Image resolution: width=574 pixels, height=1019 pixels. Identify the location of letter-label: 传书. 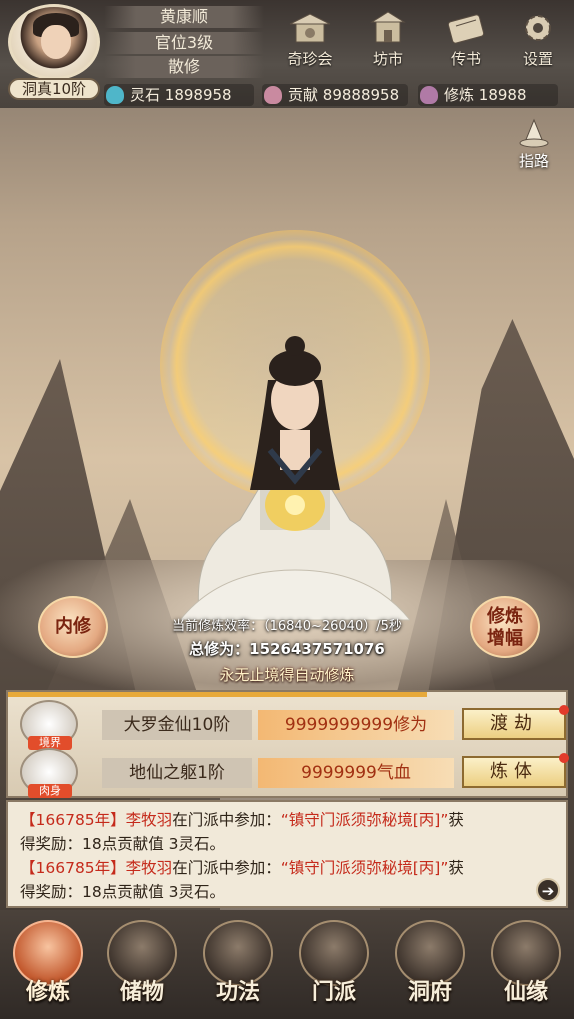
(465, 59).